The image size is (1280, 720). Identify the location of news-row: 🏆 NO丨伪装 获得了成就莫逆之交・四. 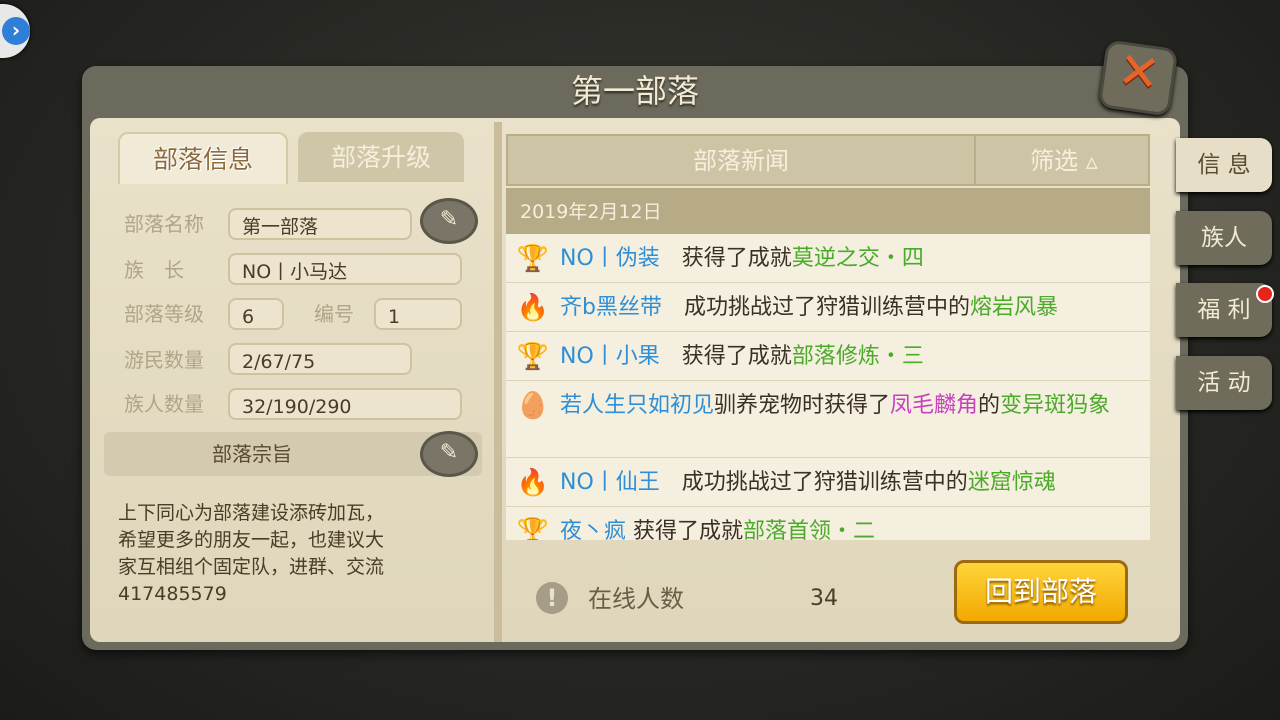
(828, 258).